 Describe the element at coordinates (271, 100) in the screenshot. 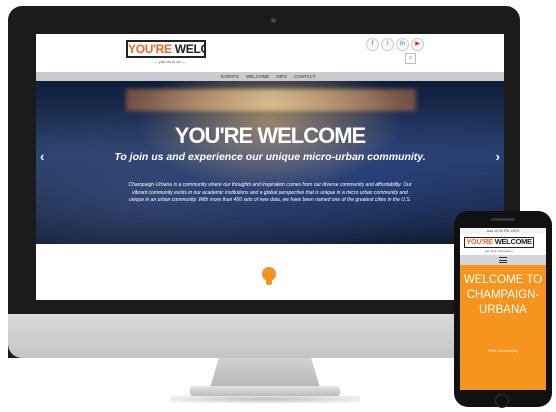

I see `hero-image-lights` at that location.